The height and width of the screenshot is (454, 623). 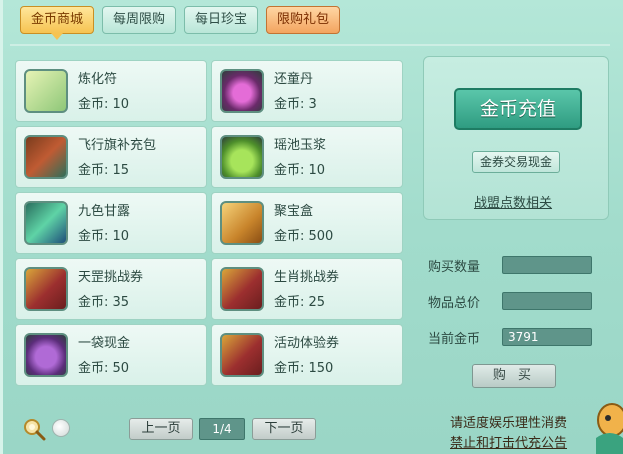 What do you see at coordinates (307, 157) in the screenshot?
I see `shop-item: 瑶池玉浆 金币: 10` at bounding box center [307, 157].